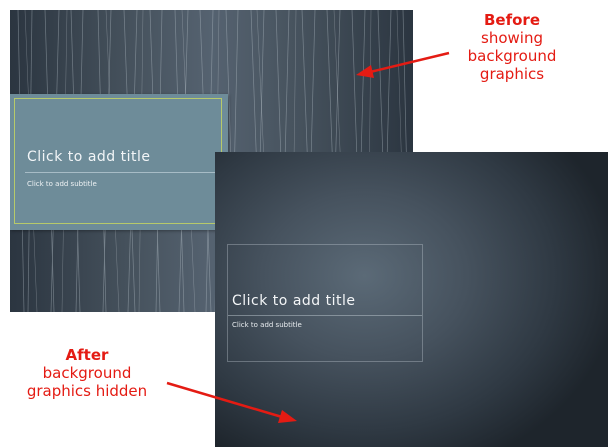  Describe the element at coordinates (512, 74) in the screenshot. I see `before-annotation-line: graphics` at that location.